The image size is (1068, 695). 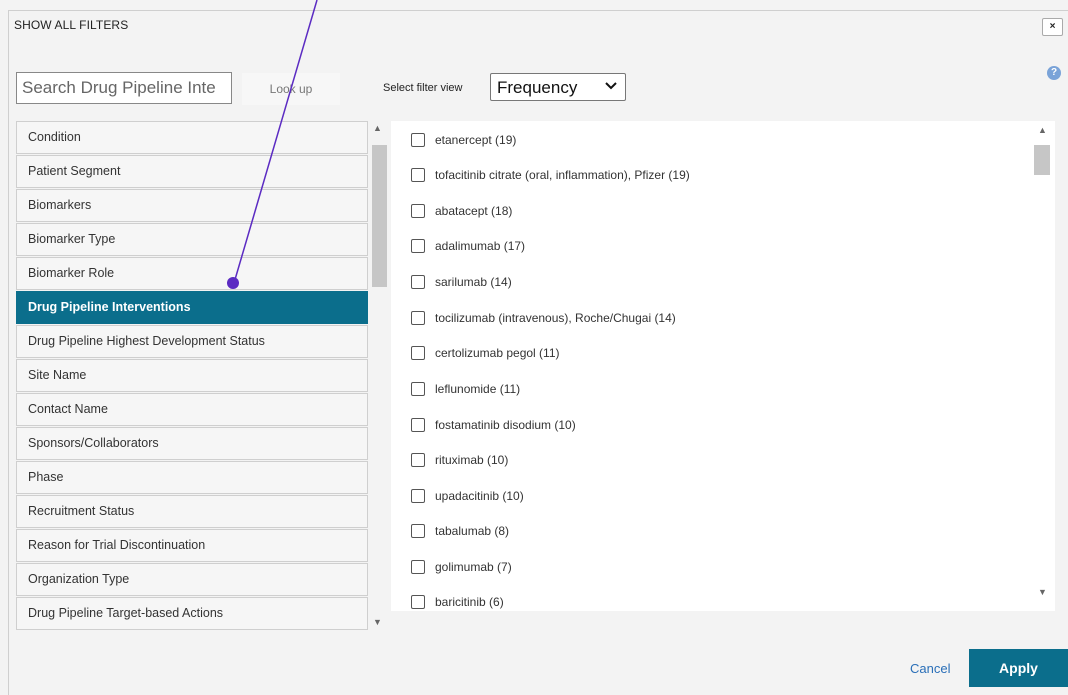 I want to click on option-label: leflunomide (11), so click(x=478, y=389).